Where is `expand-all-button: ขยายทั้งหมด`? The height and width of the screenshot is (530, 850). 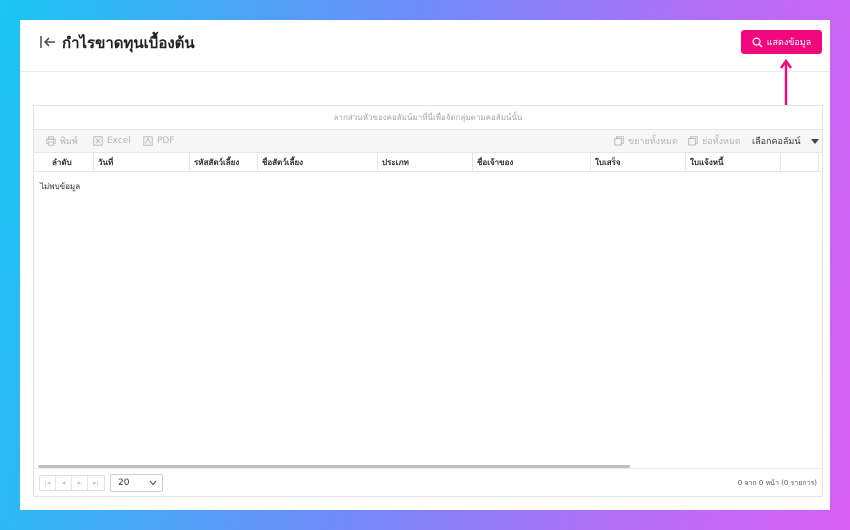 expand-all-button: ขยายทั้งหมด is located at coordinates (646, 141).